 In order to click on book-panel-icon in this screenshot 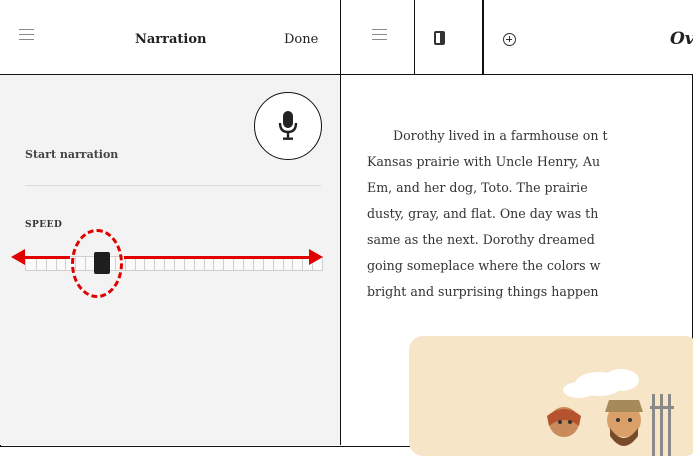, I will do `click(439, 38)`.